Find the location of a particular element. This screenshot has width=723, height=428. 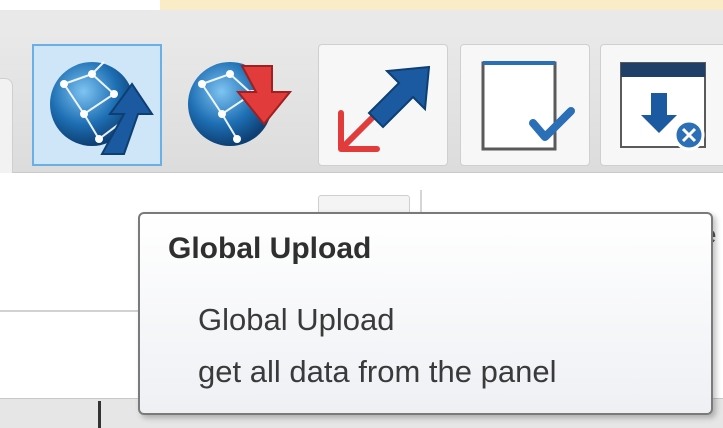

title-accent is located at coordinates (441, 5).